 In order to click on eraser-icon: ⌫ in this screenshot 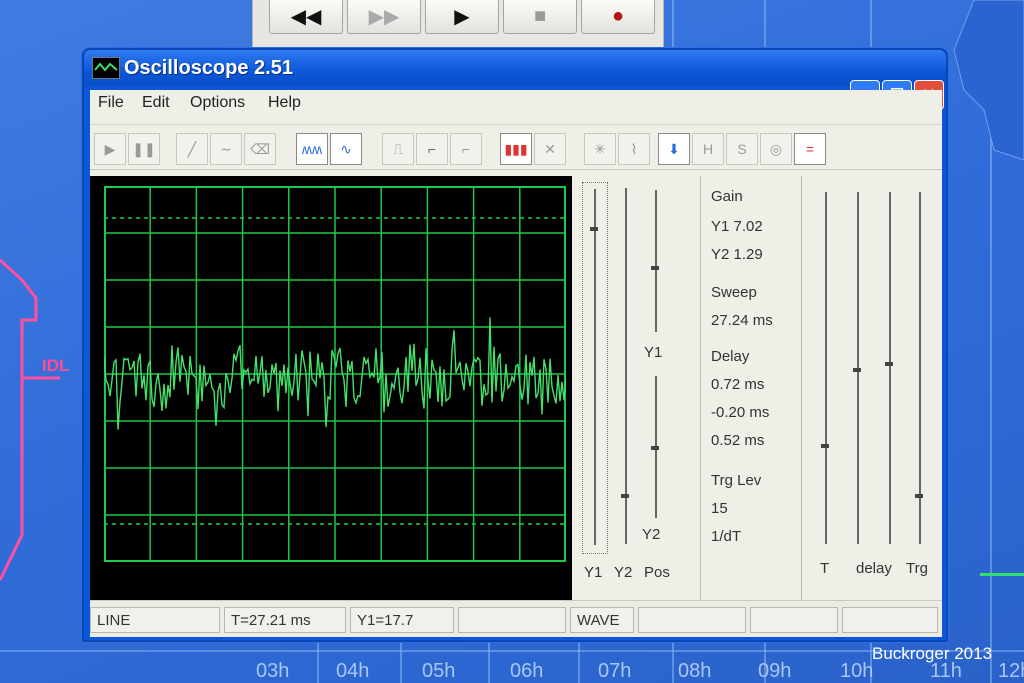, I will do `click(260, 148)`.